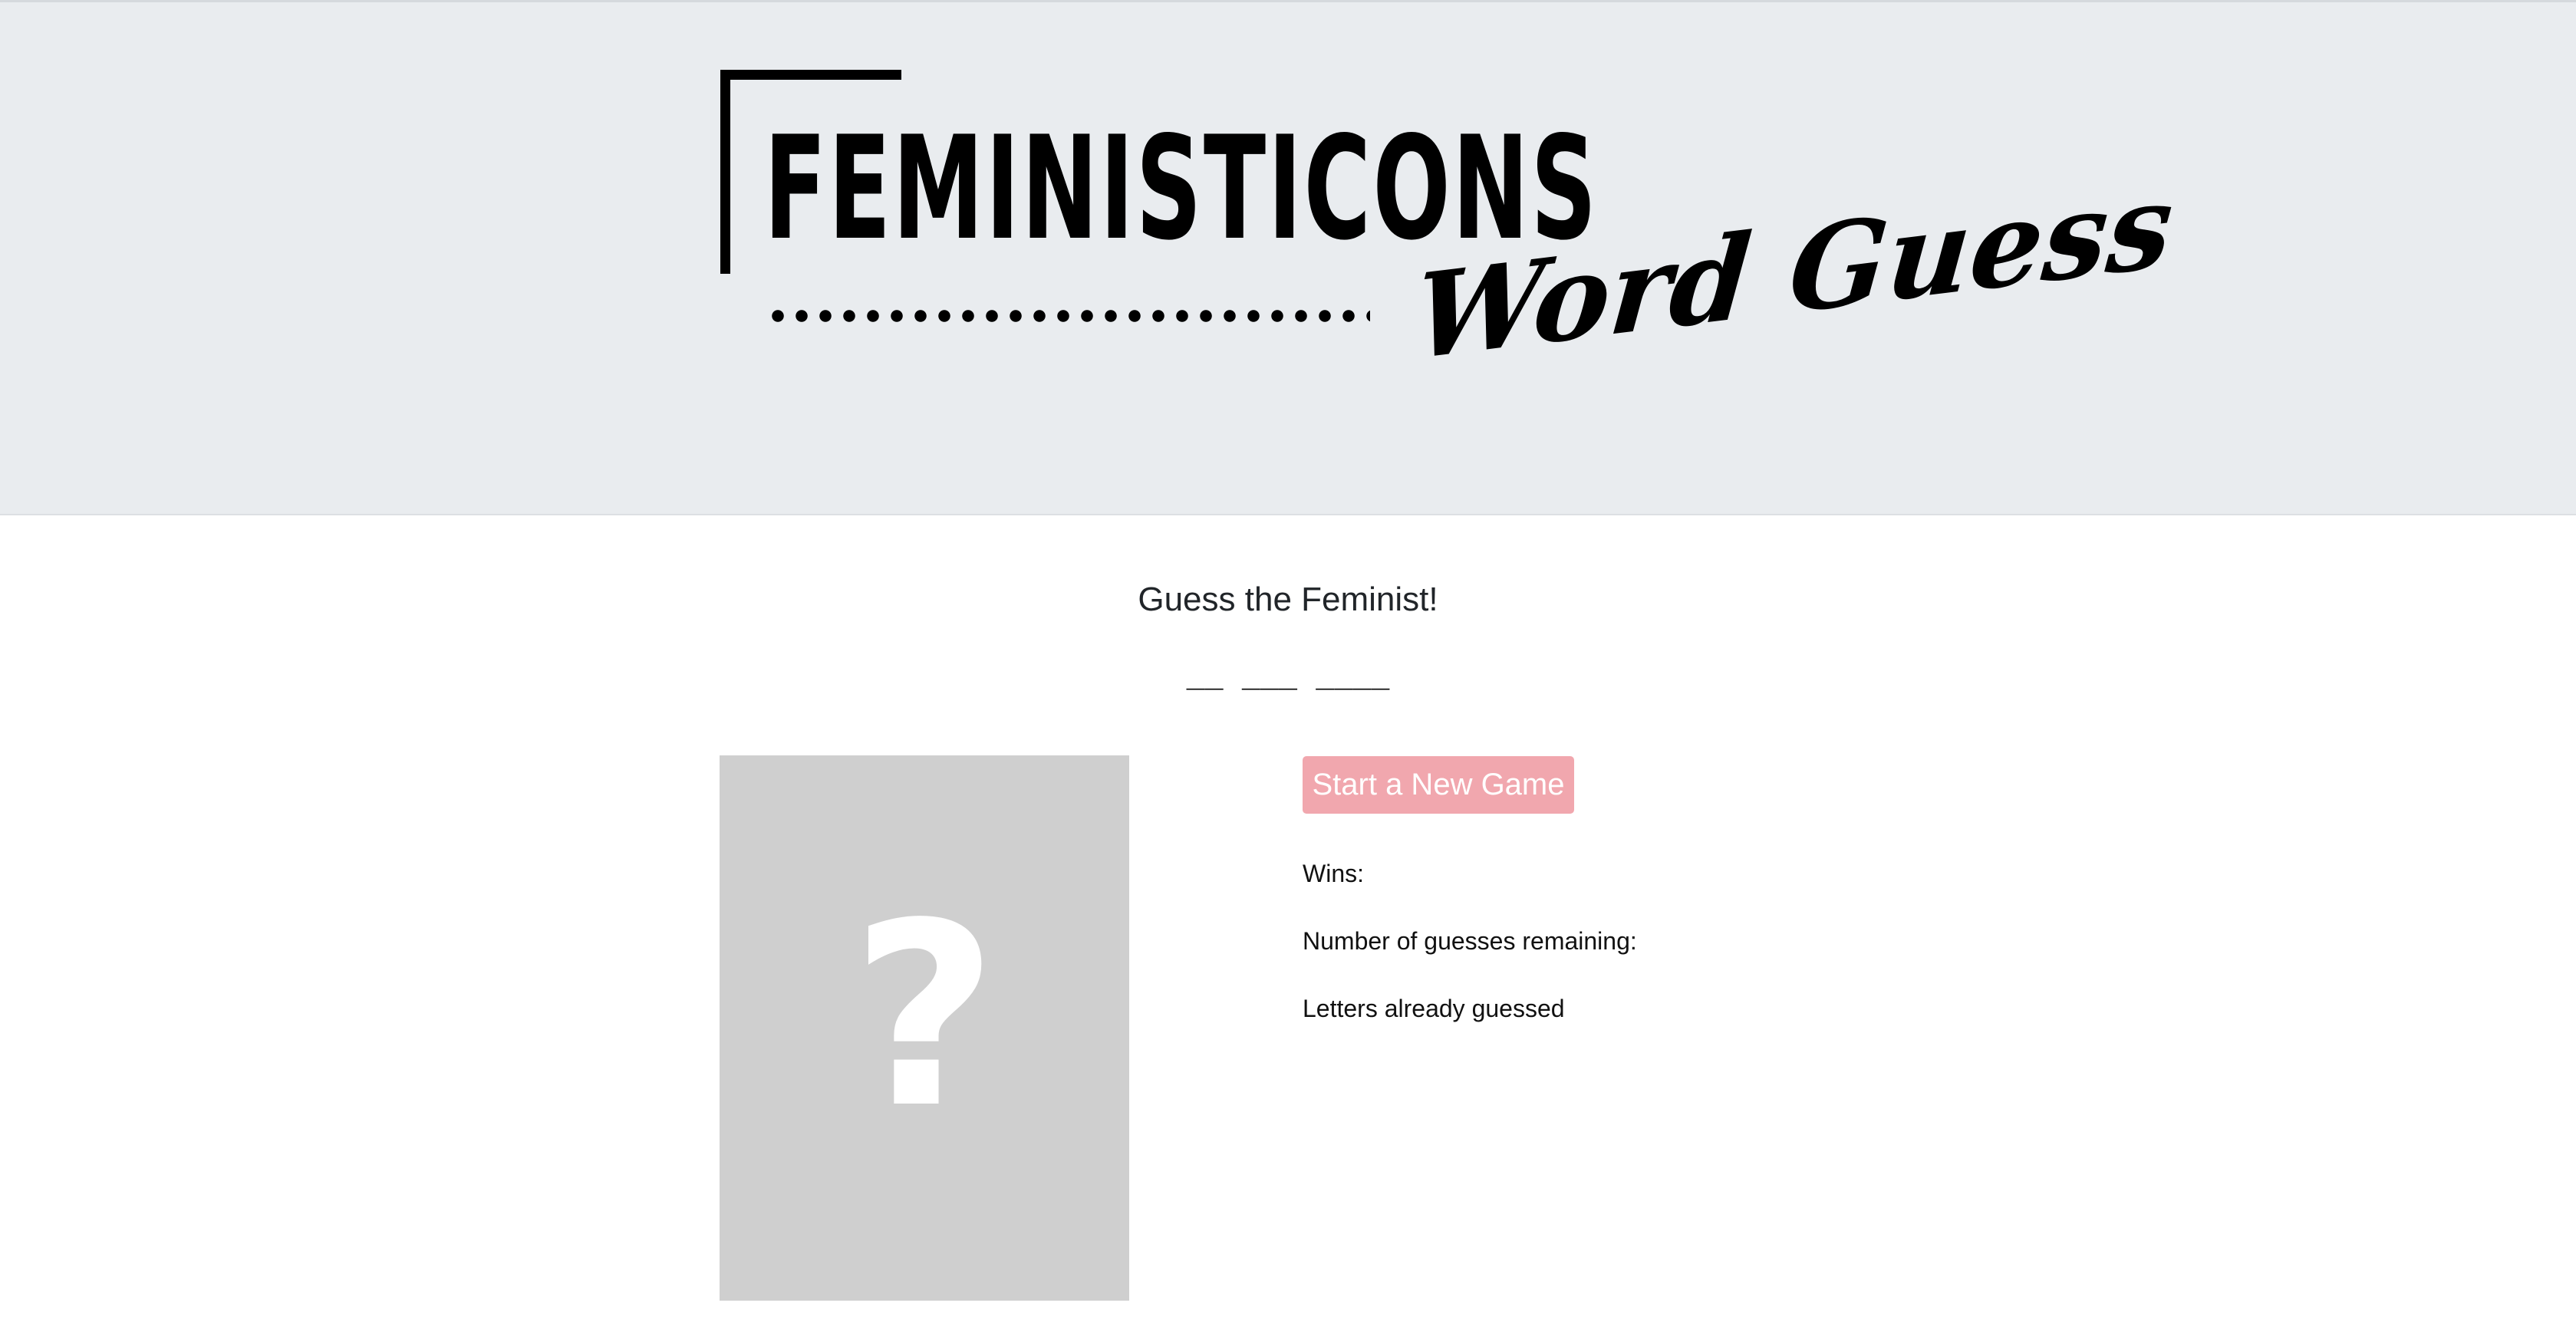 The image size is (2576, 1339). I want to click on guesses-remaining-label: Number of guesses remaining:, so click(1470, 941).